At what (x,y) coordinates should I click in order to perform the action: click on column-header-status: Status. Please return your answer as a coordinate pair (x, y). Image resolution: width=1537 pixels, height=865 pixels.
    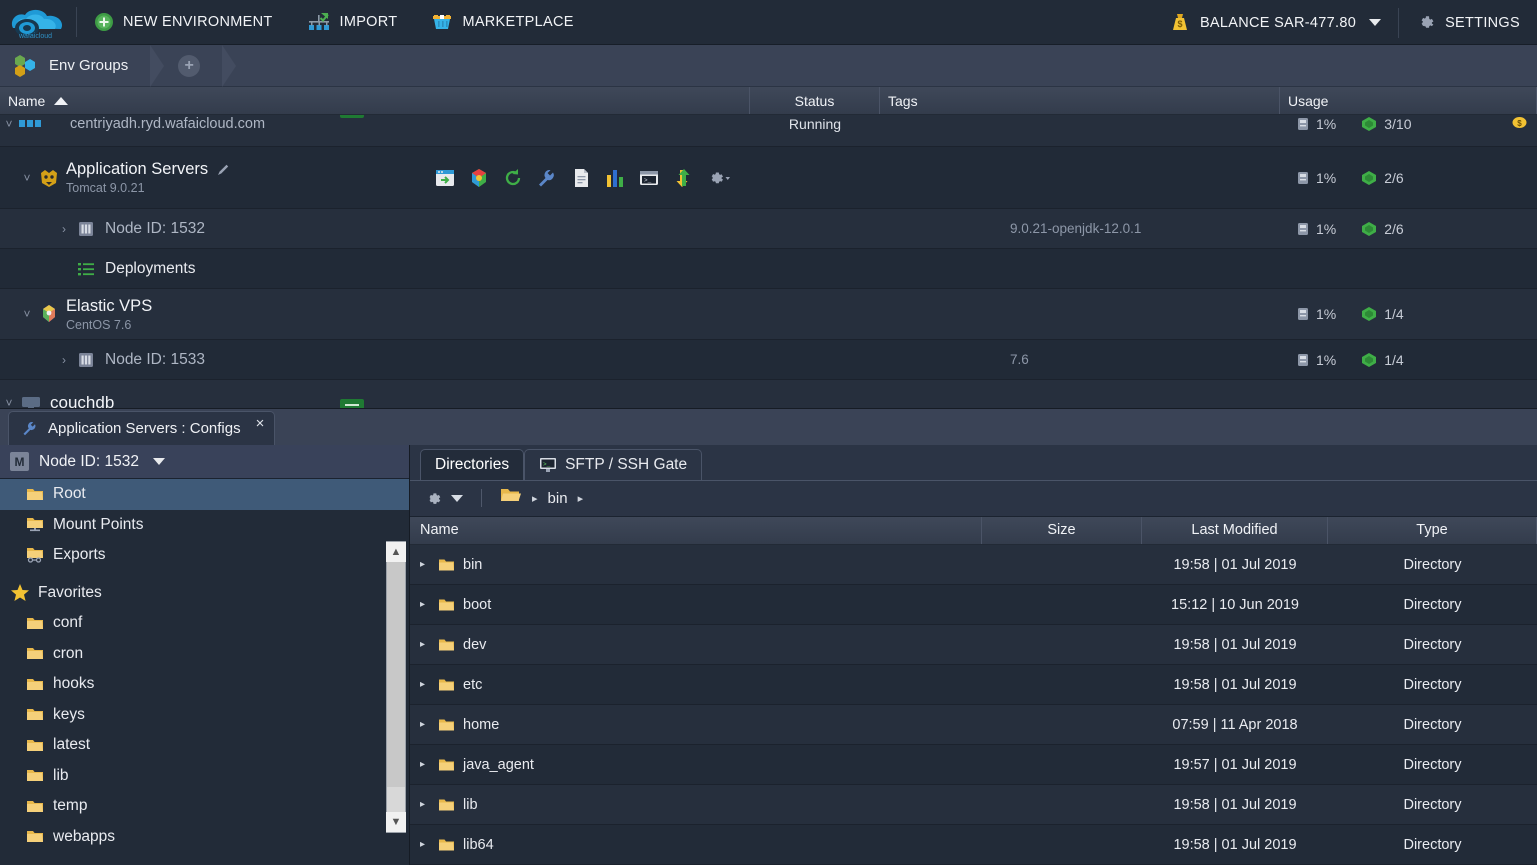
    Looking at the image, I should click on (815, 100).